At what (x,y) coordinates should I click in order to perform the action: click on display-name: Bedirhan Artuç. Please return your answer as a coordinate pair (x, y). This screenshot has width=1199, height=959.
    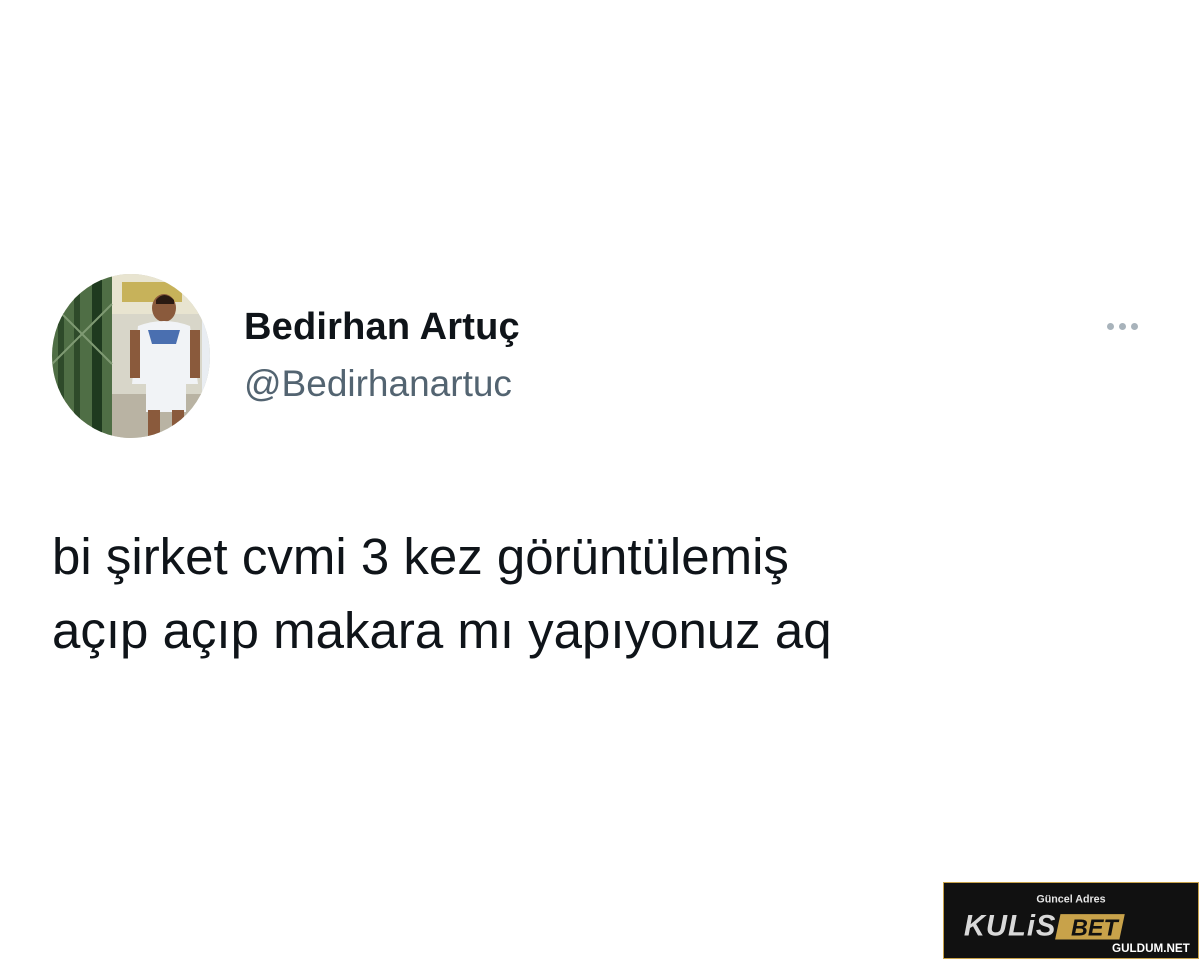
    Looking at the image, I should click on (382, 327).